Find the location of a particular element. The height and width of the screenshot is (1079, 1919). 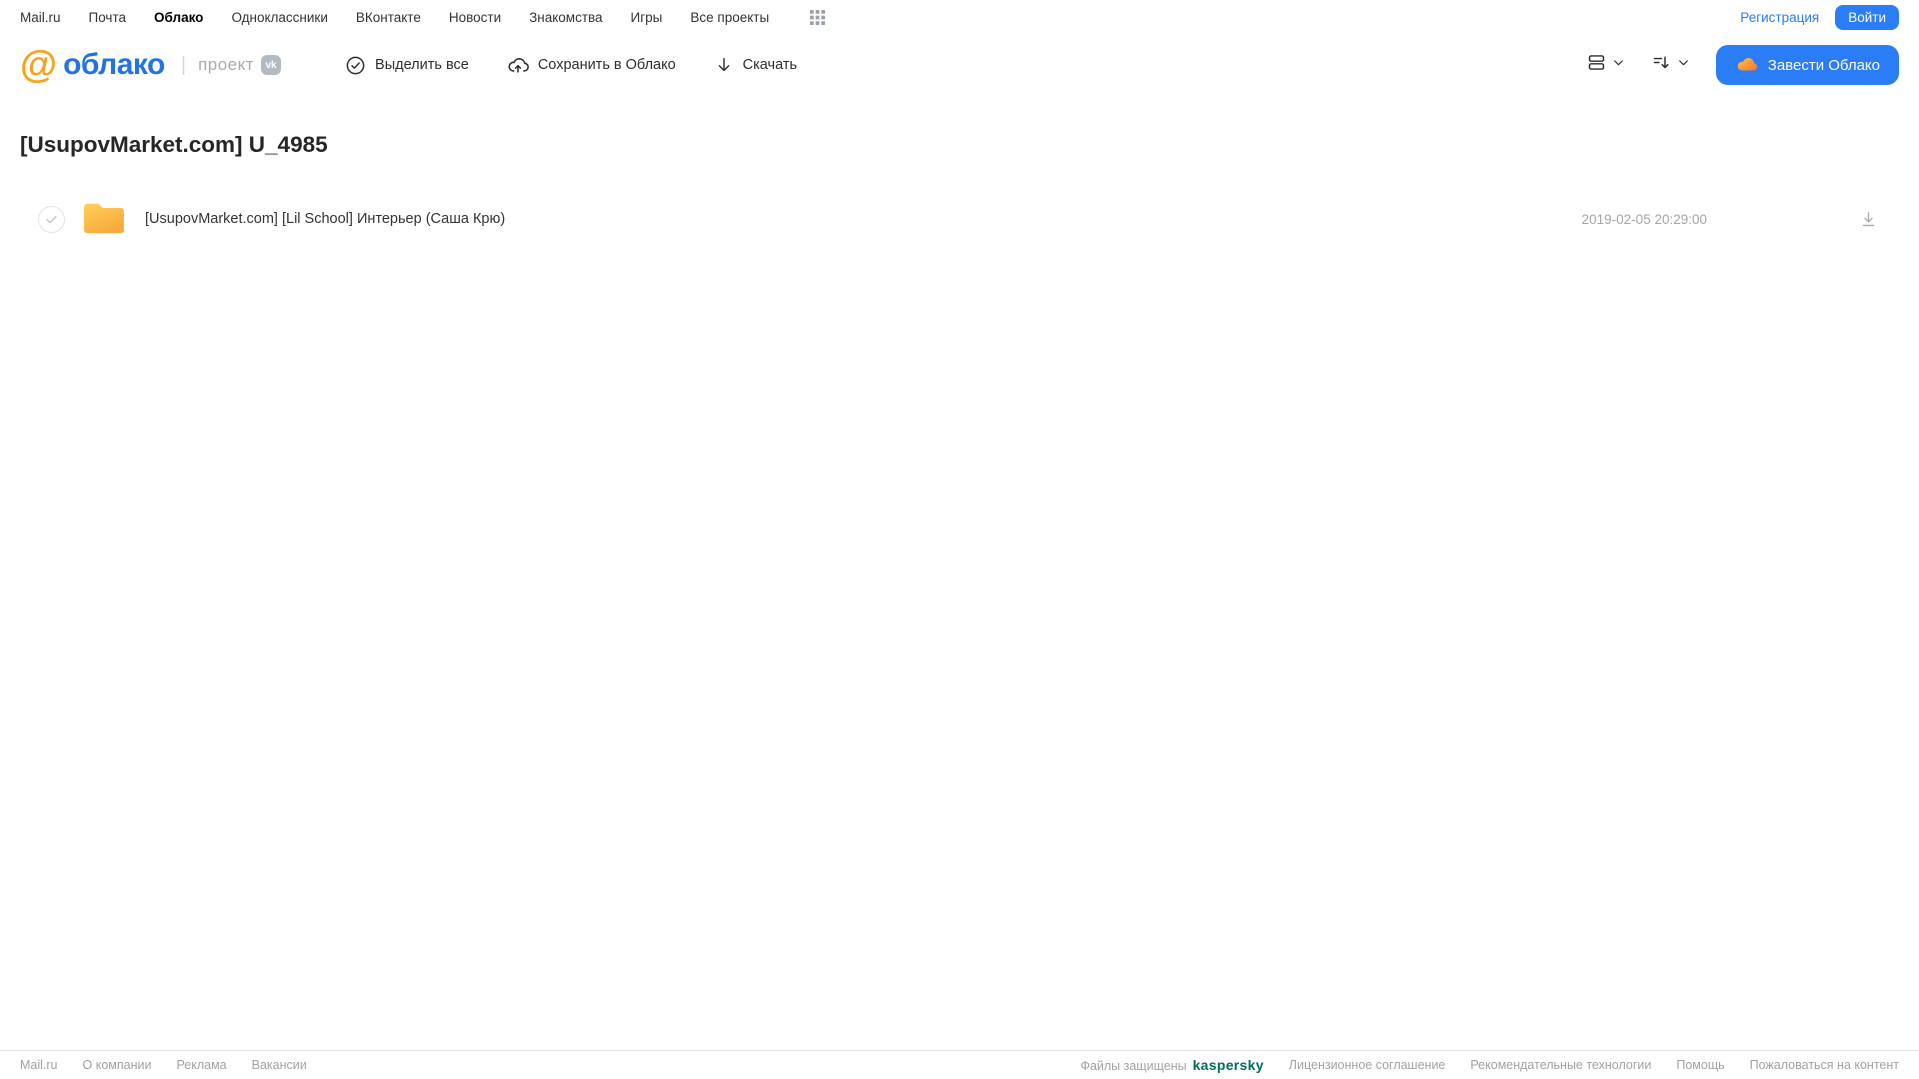

toolbar: Выделить все Сохранить в Облако Скачать is located at coordinates (571, 65).